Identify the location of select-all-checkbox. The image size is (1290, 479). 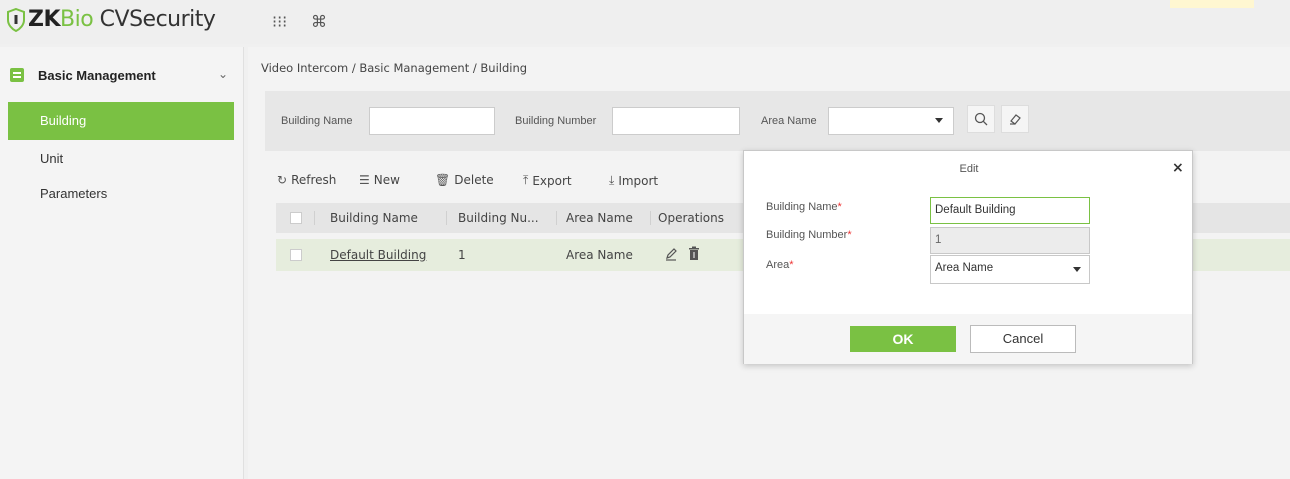
(296, 218).